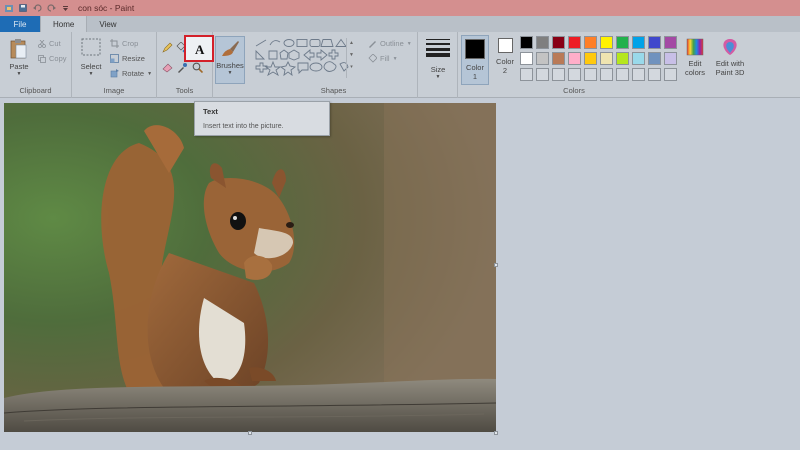 The width and height of the screenshot is (800, 450). What do you see at coordinates (262, 118) in the screenshot?
I see `text-tool-tooltip: Text Insert text into the picture.` at bounding box center [262, 118].